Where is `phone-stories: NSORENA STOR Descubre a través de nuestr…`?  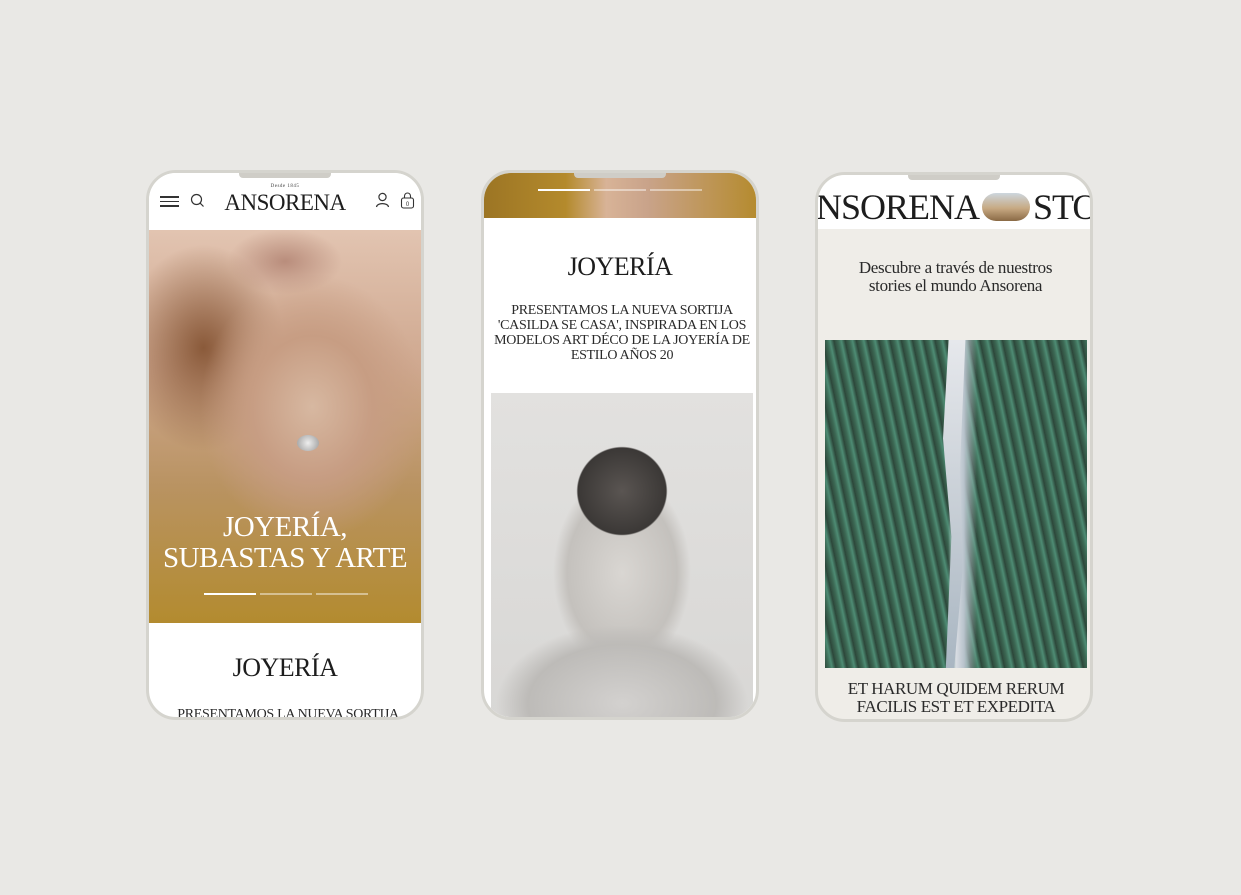
phone-stories: NSORENA STOR Descubre a través de nuestr… is located at coordinates (954, 447).